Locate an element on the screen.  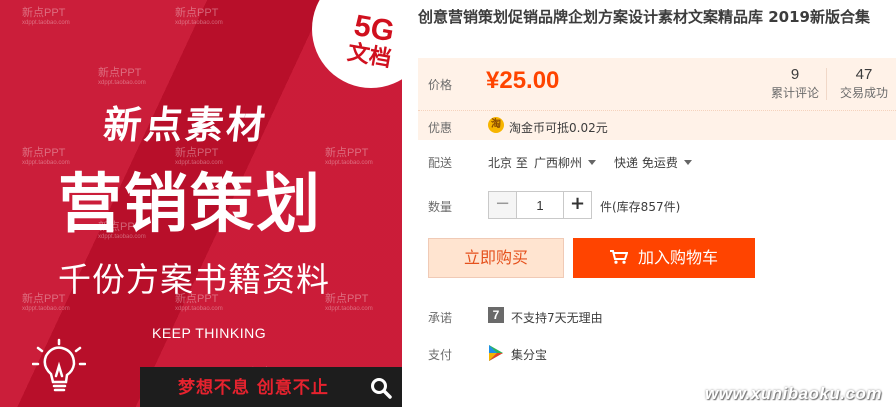
promise-text: 不支持7天无理由 is located at coordinates (557, 318).